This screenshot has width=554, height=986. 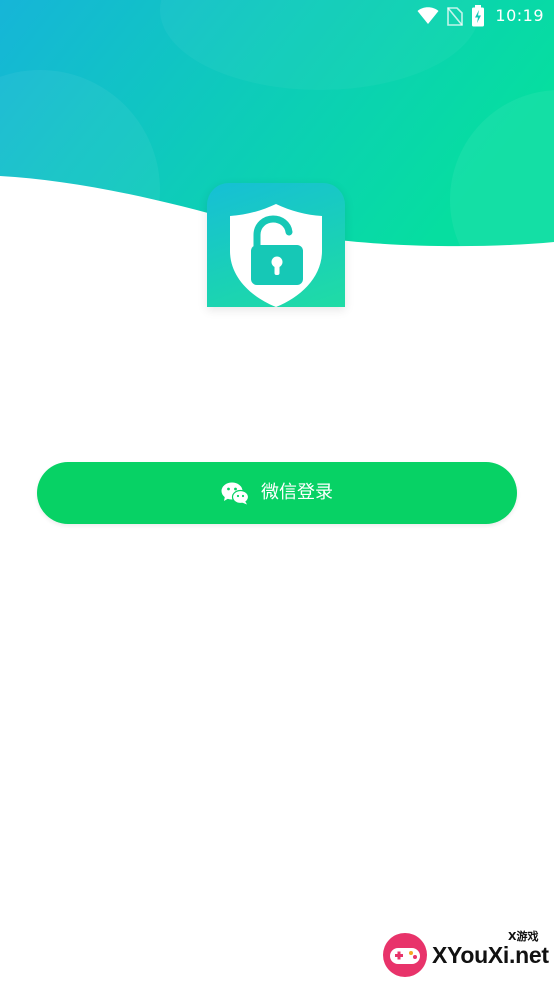 I want to click on wifi-icon, so click(x=428, y=16).